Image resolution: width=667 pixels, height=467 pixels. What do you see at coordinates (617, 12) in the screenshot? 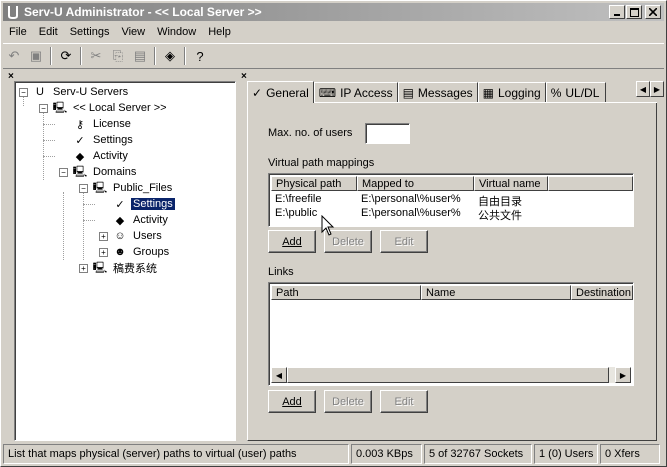
I see `minimize-button` at bounding box center [617, 12].